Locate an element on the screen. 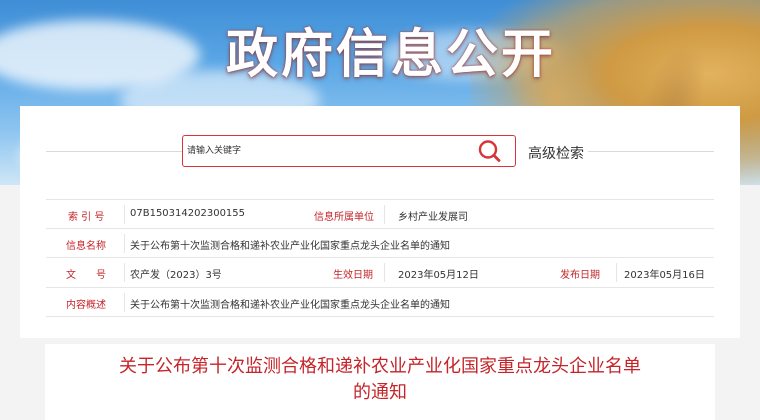 The height and width of the screenshot is (420, 760). summary-label: 内容概述 is located at coordinates (86, 305).